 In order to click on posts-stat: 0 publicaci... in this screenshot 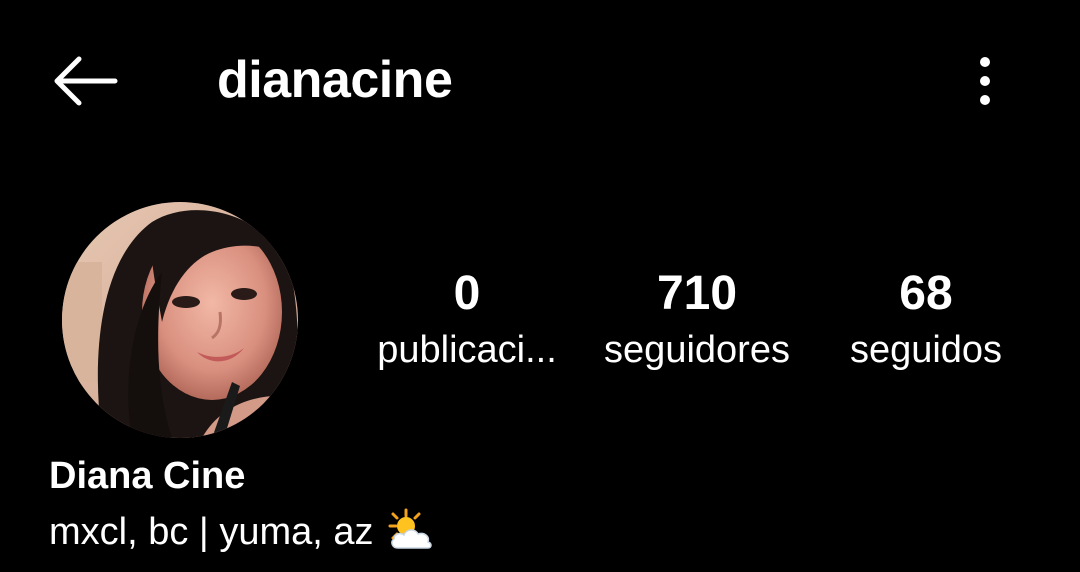, I will do `click(467, 318)`.